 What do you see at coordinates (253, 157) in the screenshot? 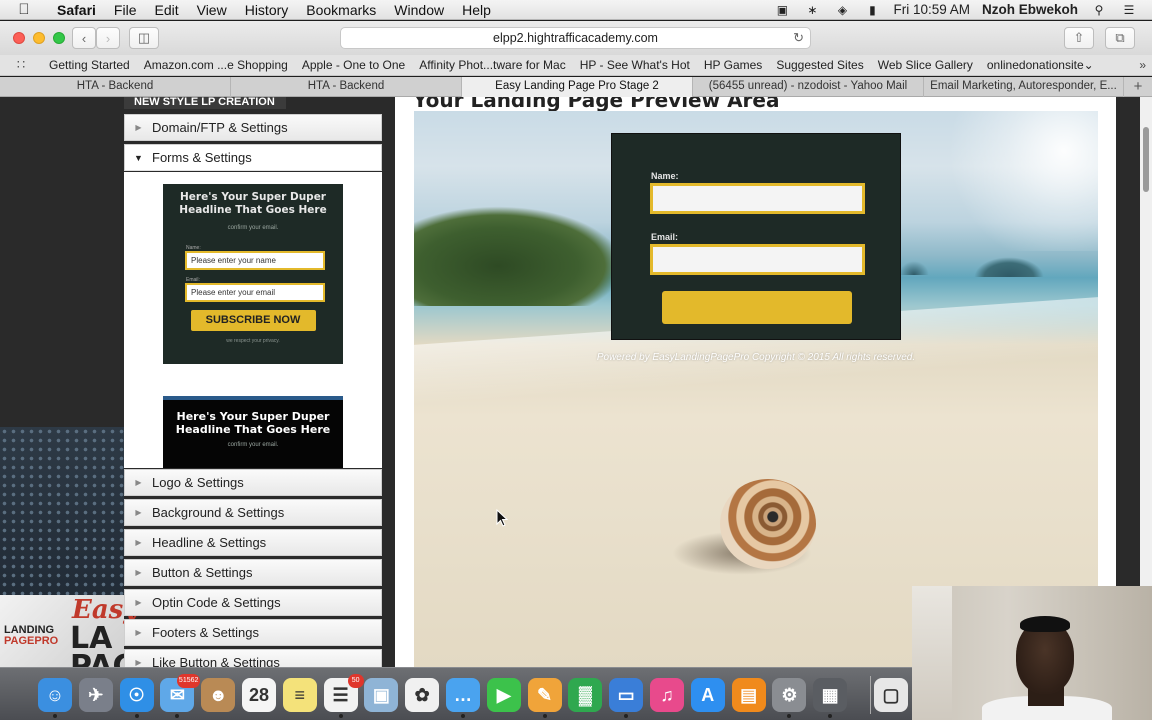
I see `section-forms-settings: ▼ Forms & Settings` at bounding box center [253, 157].